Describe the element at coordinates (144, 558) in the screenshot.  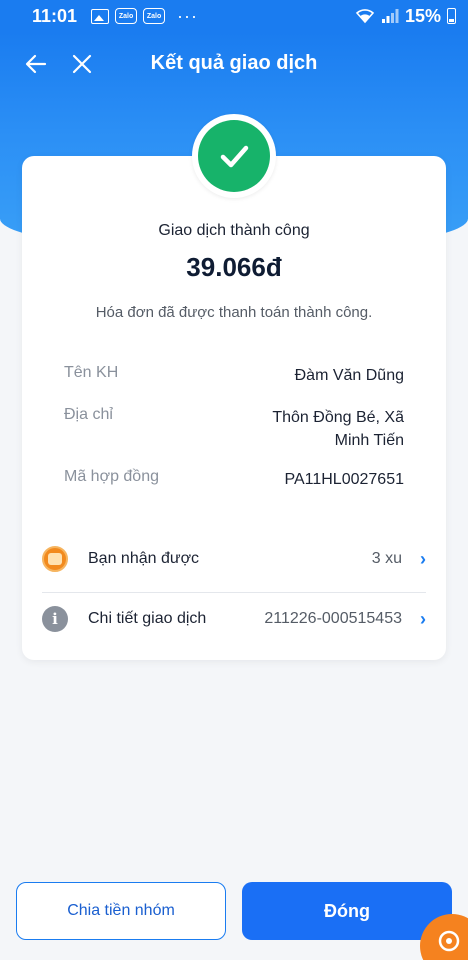
I see `reward-label: Bạn nhận được` at that location.